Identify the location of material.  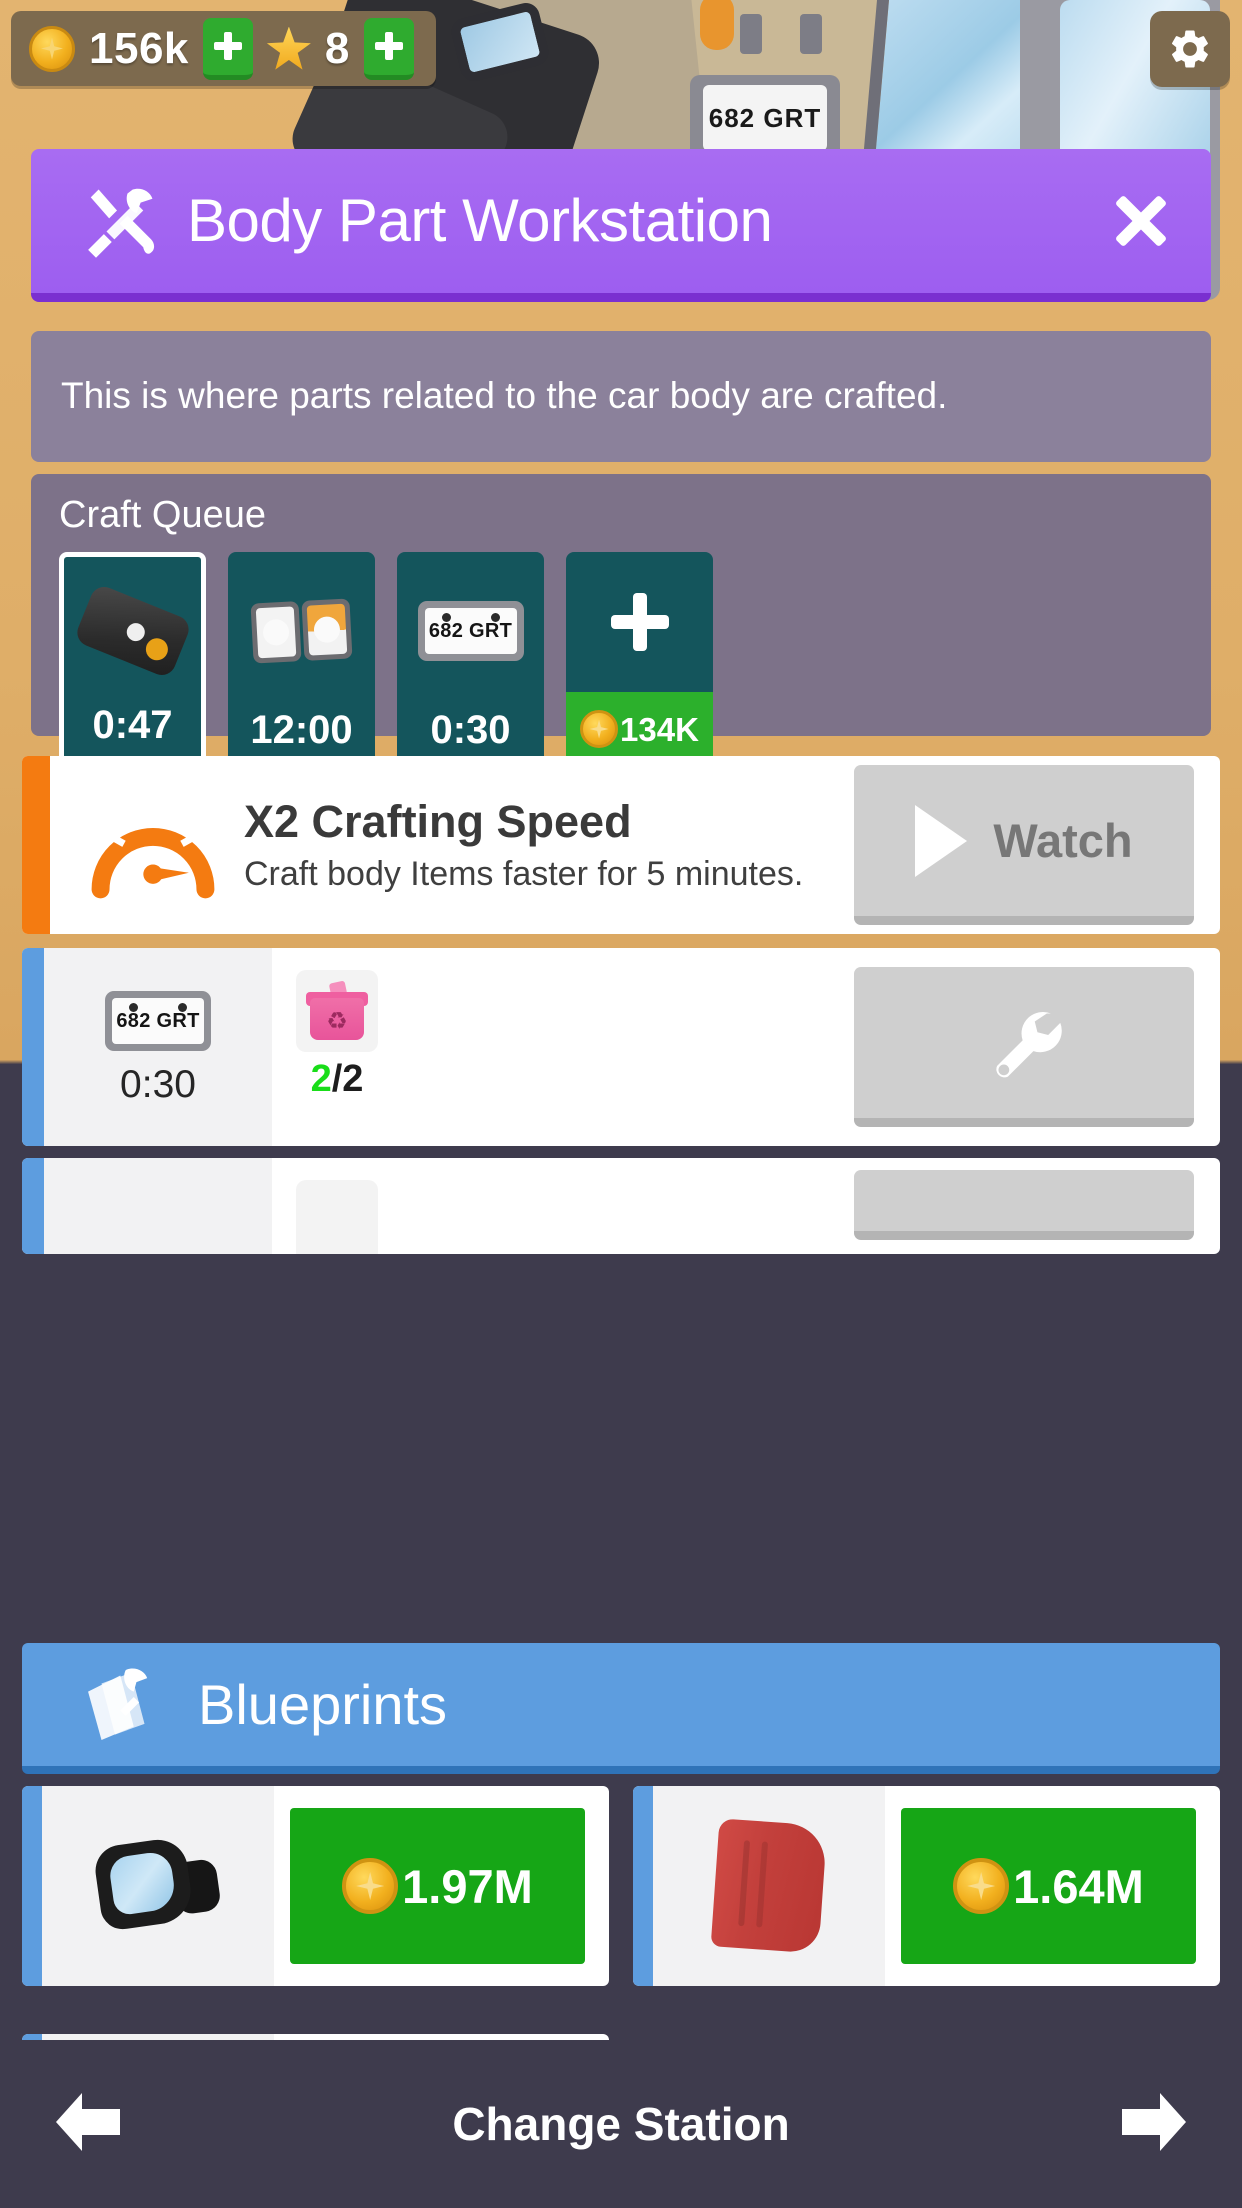
(337, 1217).